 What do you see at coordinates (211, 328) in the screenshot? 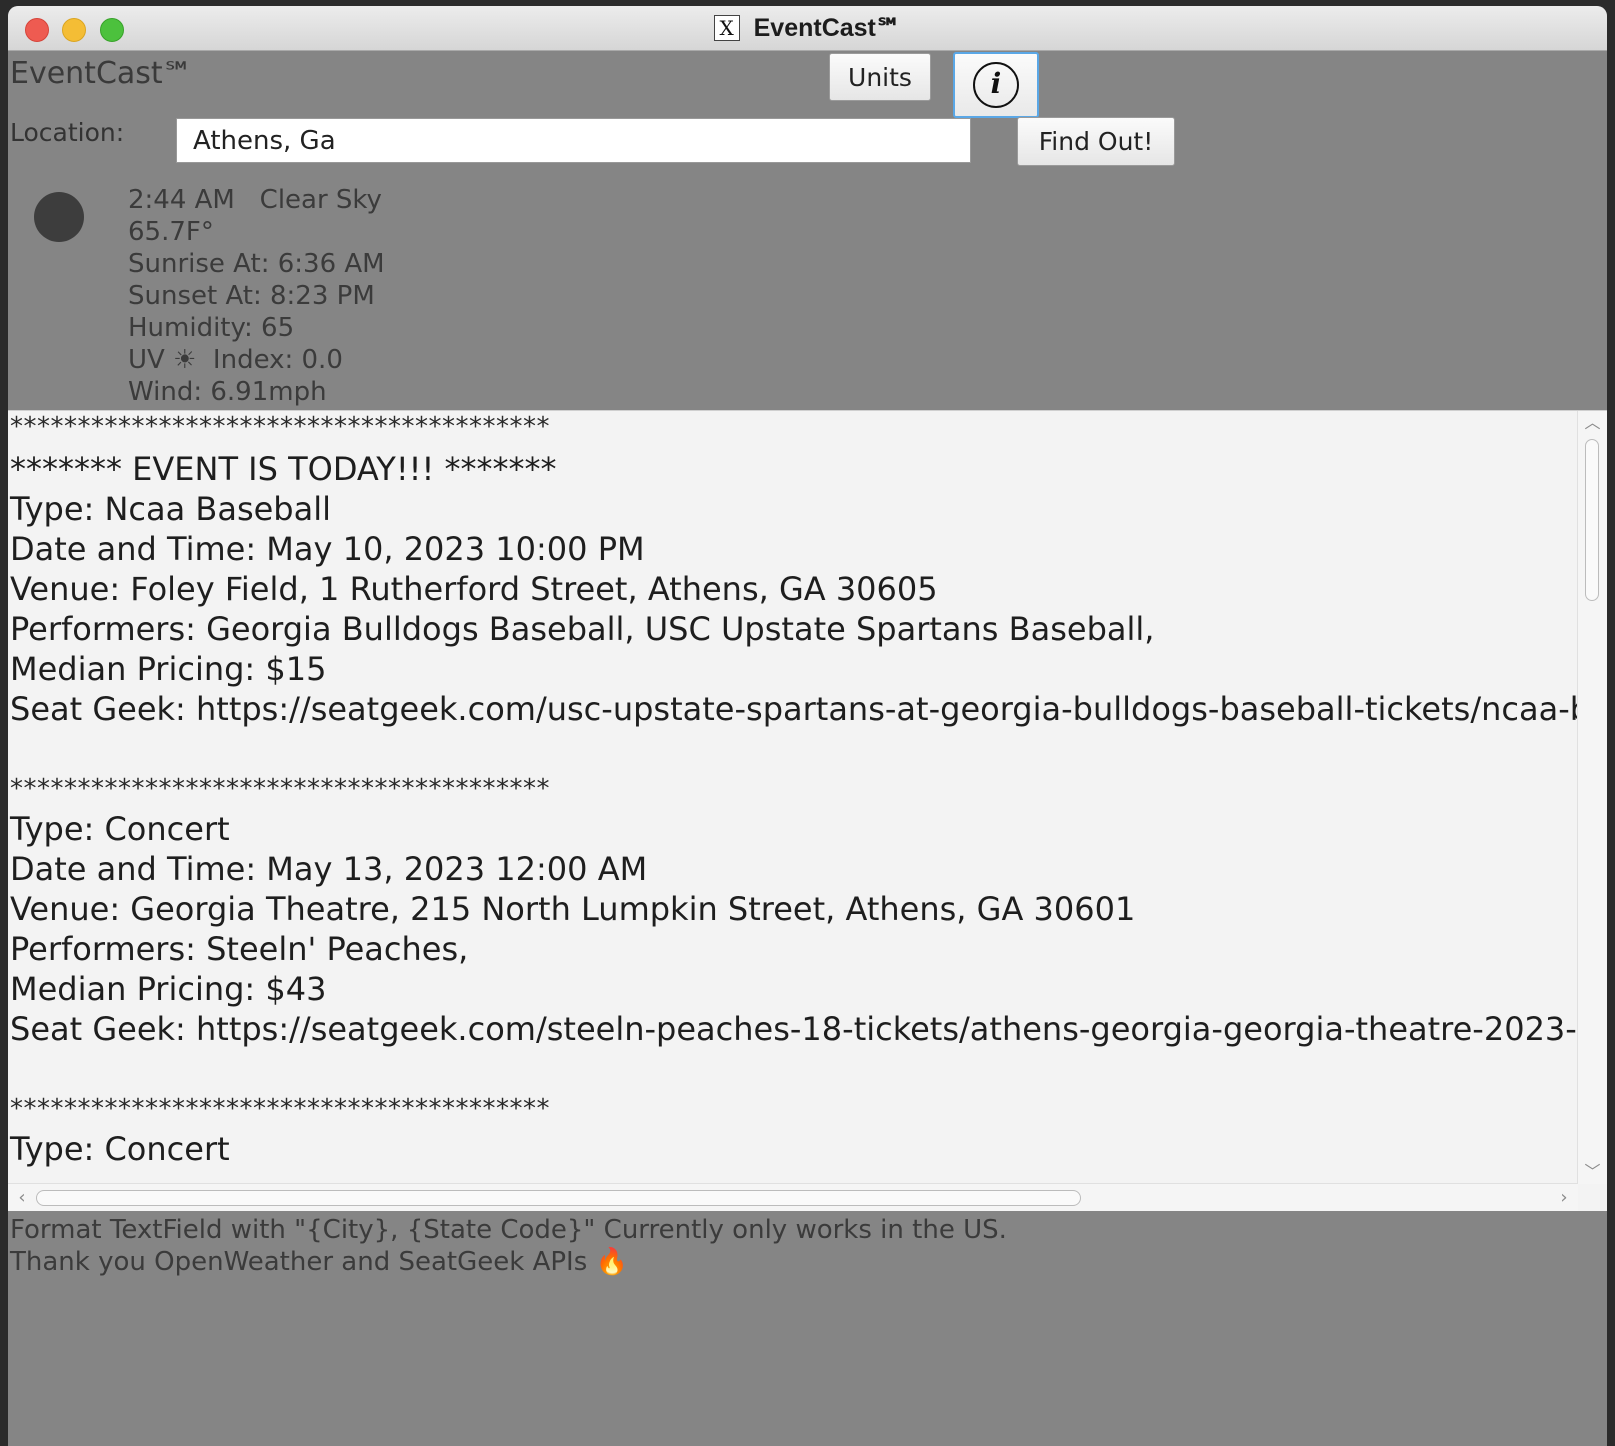
I see `weather-humidity: Humidity: 65` at bounding box center [211, 328].